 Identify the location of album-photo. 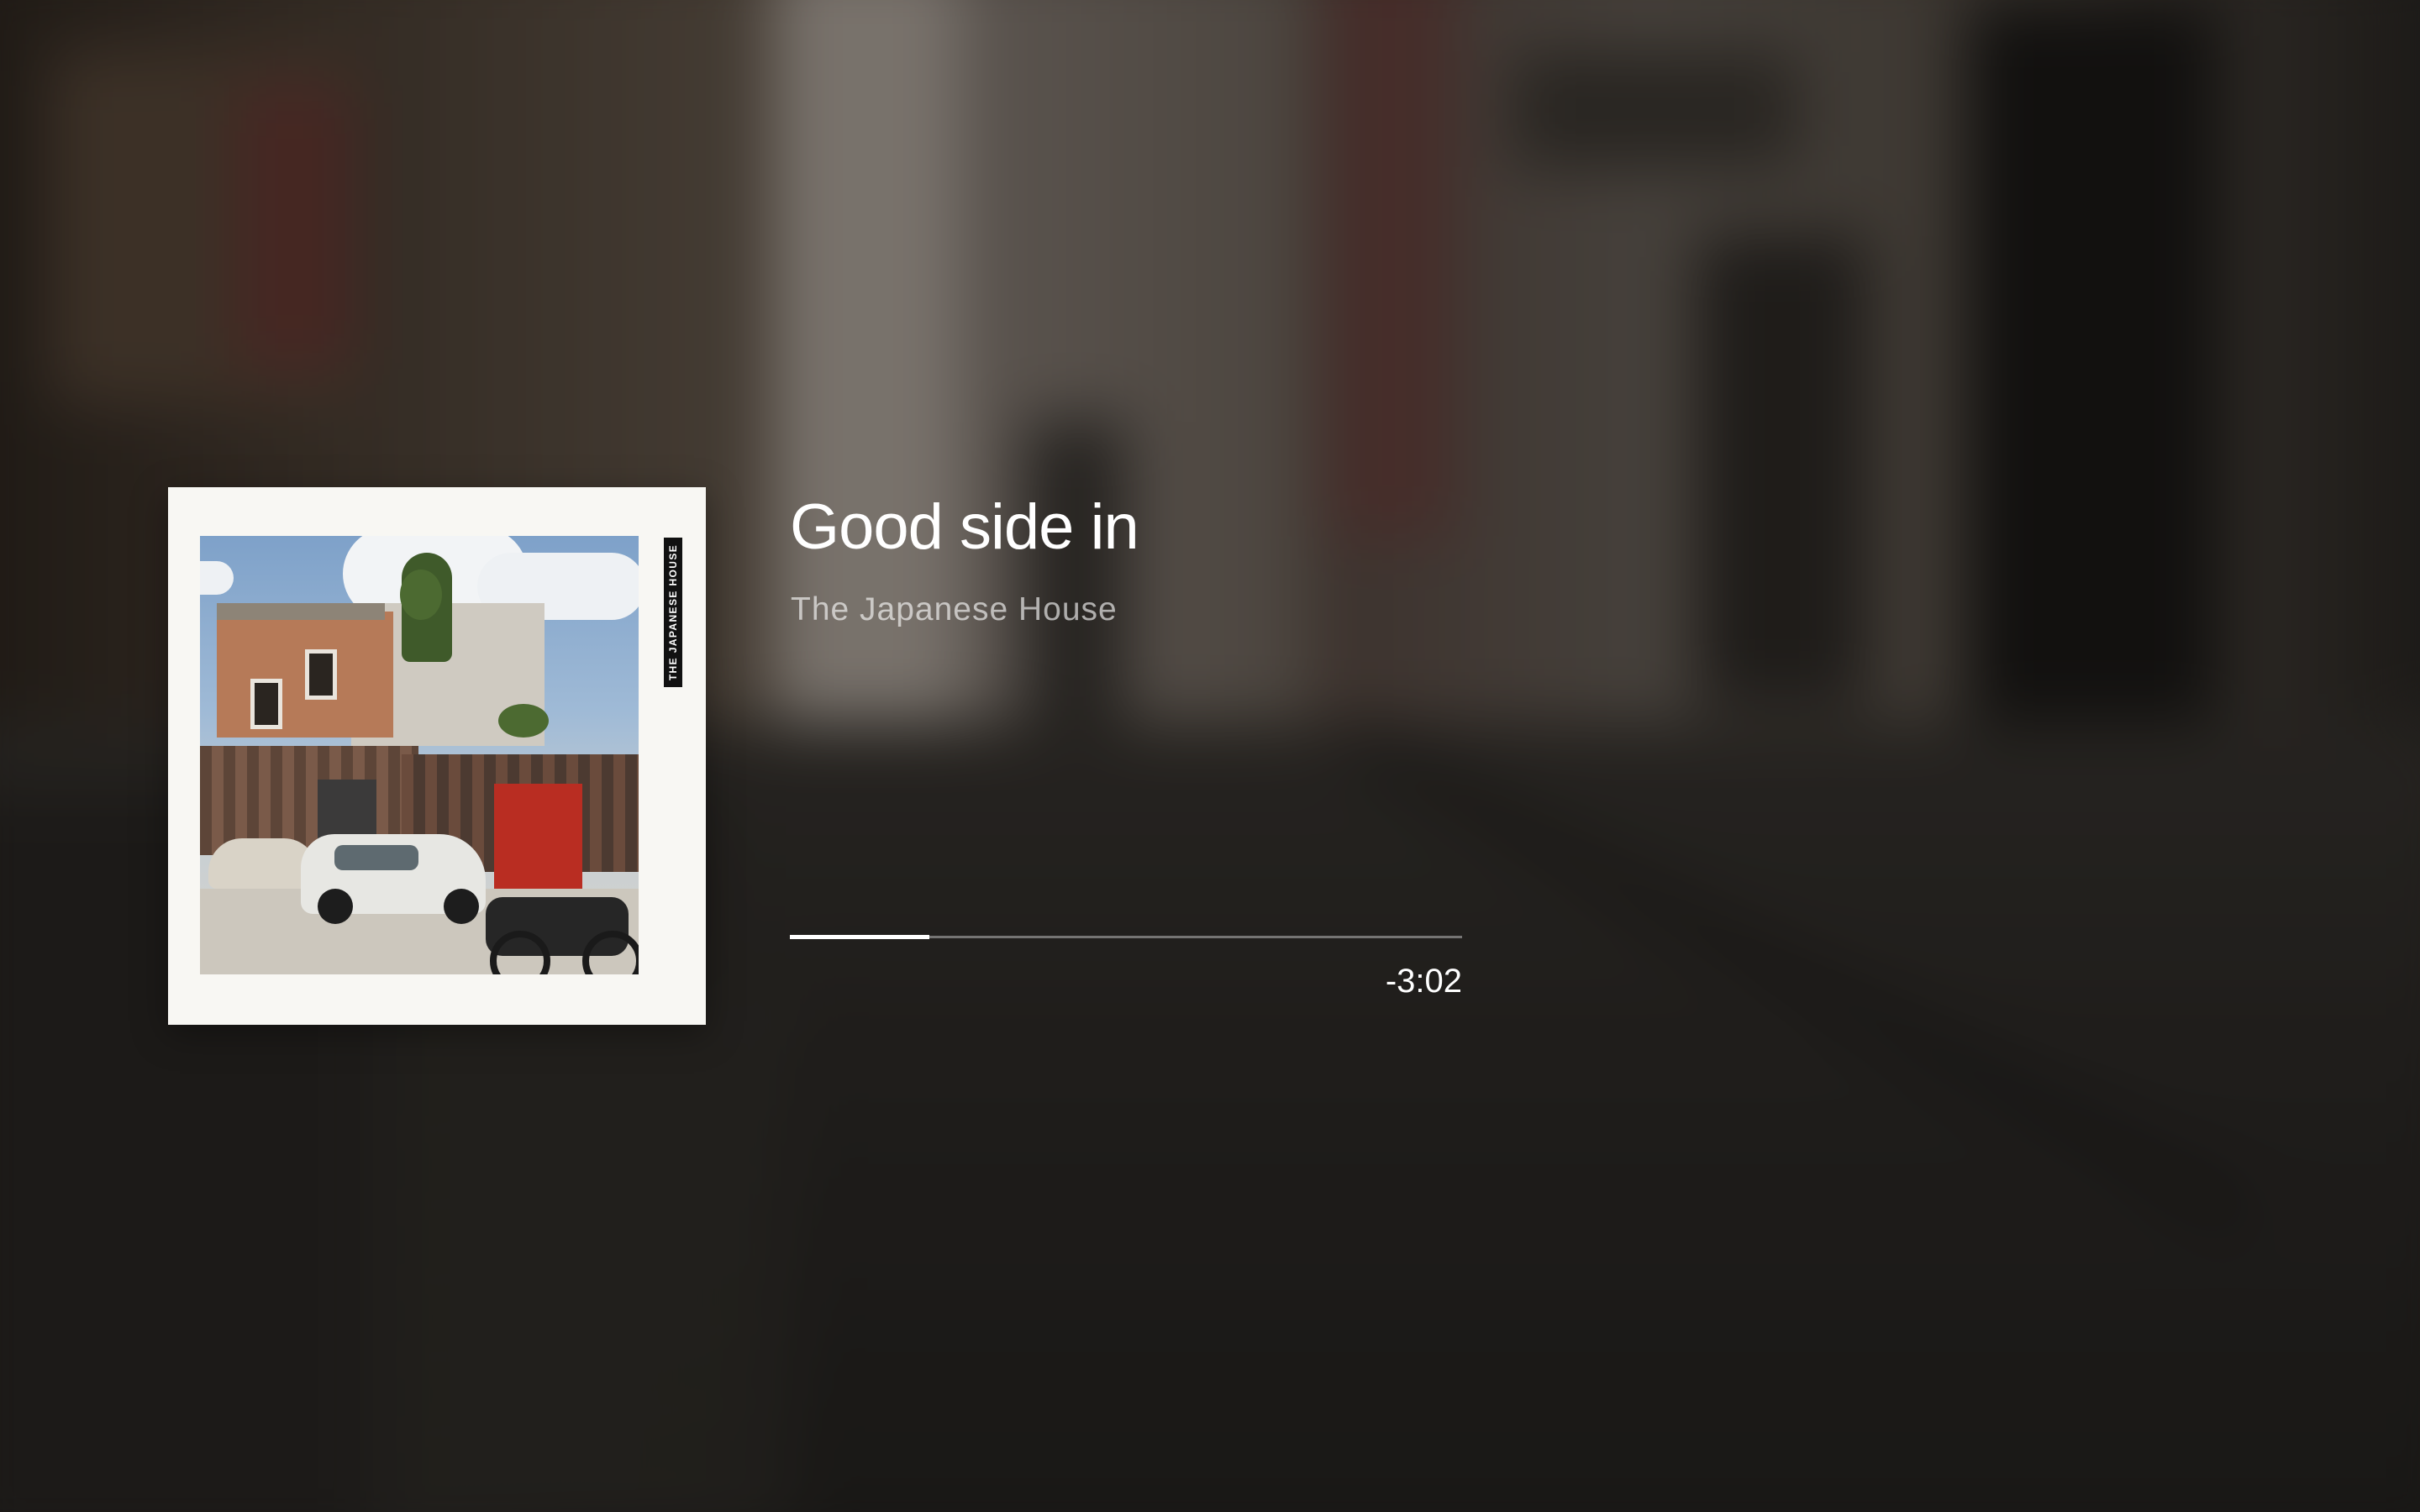
(420, 755).